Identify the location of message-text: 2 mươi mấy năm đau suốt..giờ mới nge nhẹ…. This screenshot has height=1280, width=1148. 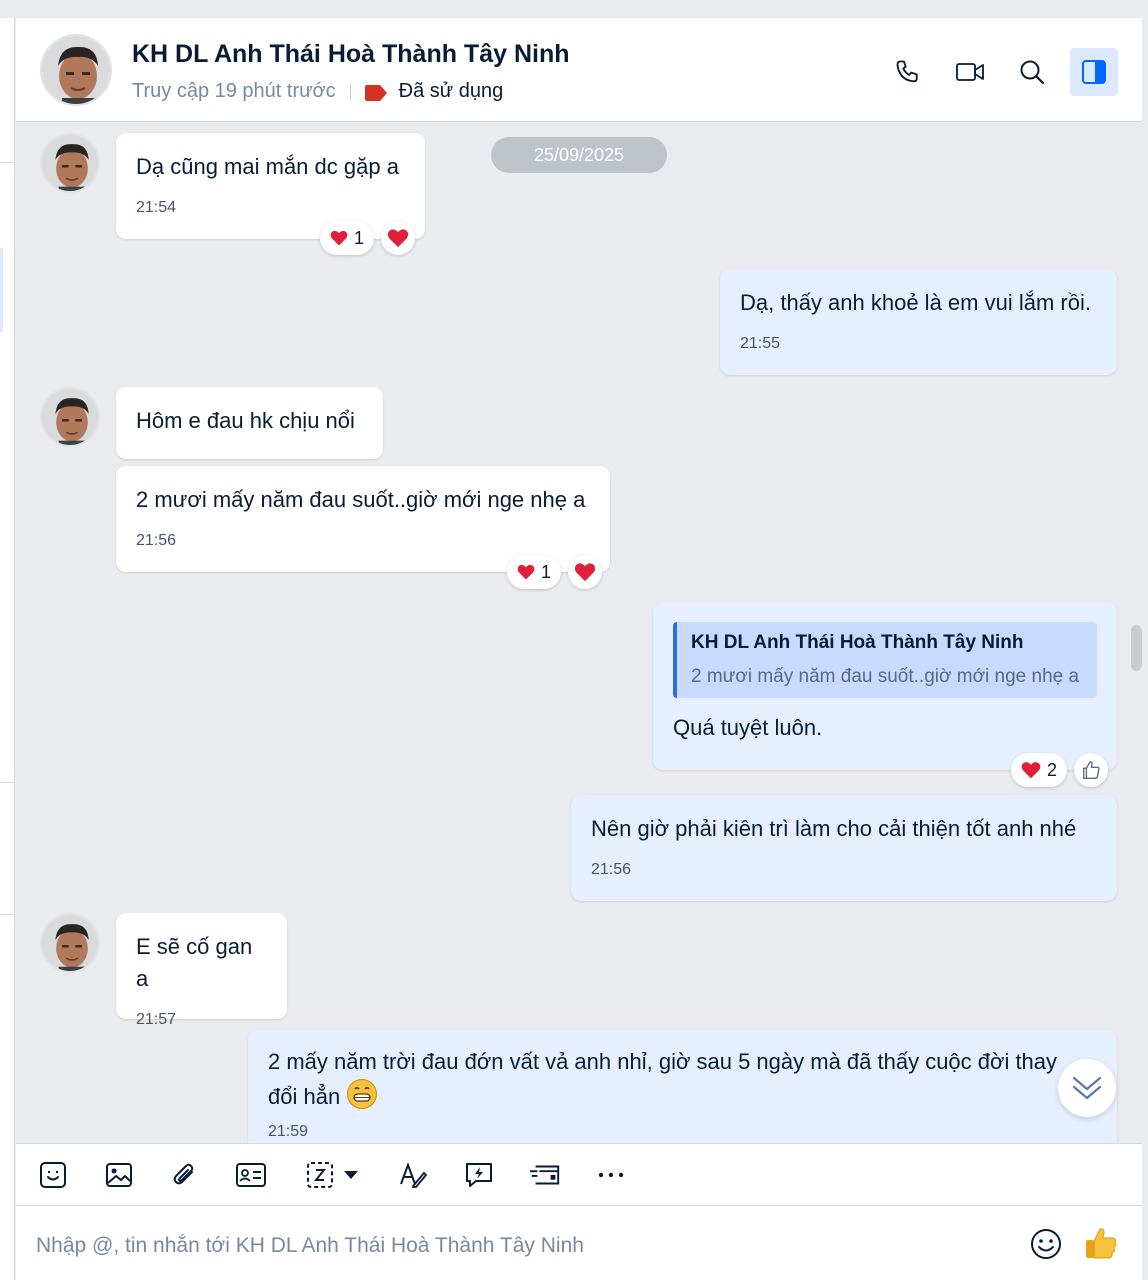
(361, 499).